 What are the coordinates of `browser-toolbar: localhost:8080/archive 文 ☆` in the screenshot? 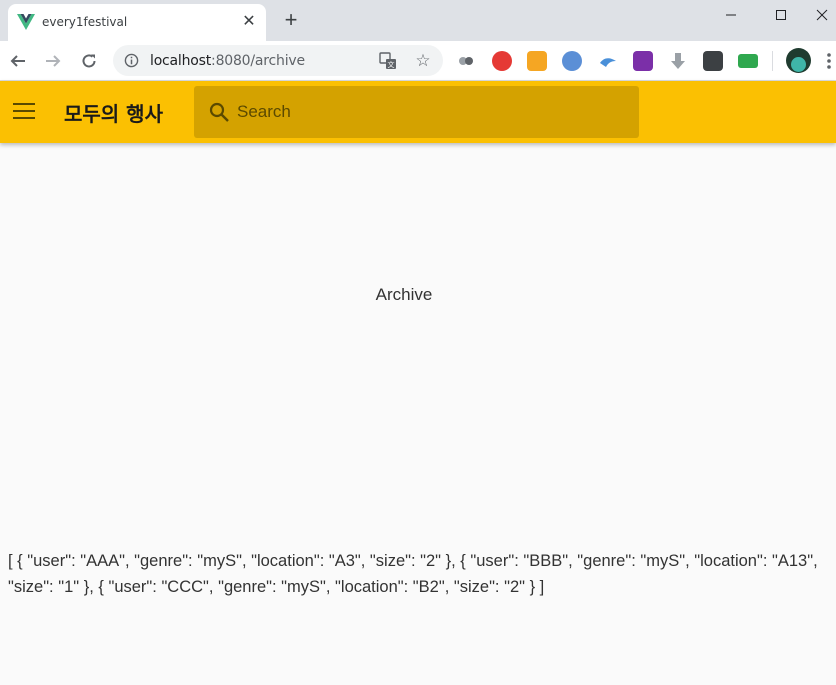 It's located at (418, 61).